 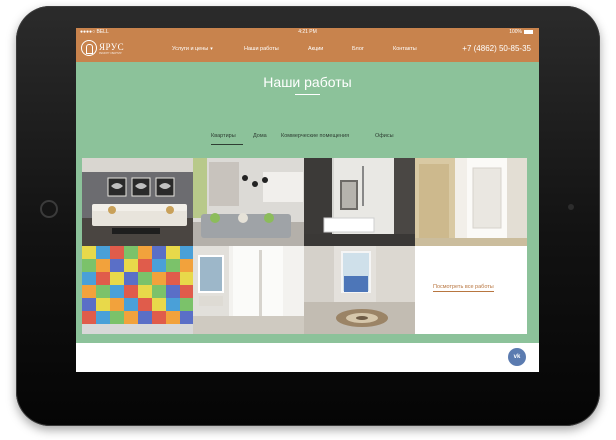 I want to click on work-photo-living-room, so click(x=137, y=202).